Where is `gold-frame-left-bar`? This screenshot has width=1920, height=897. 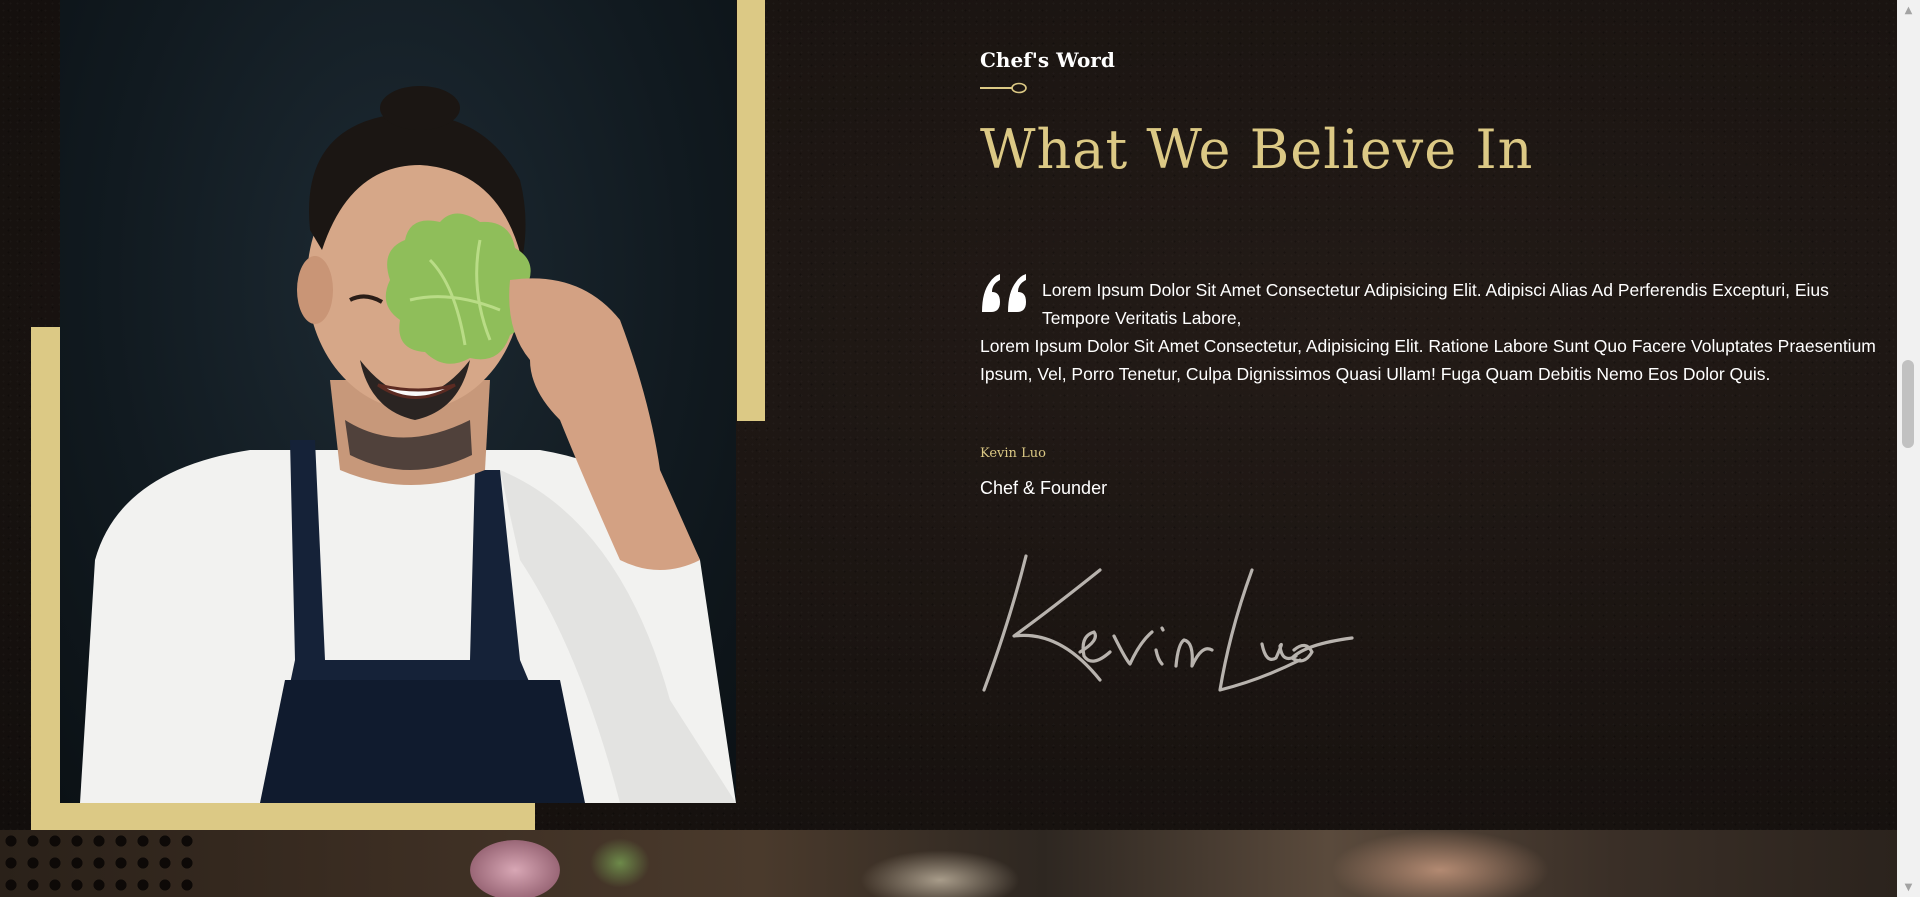 gold-frame-left-bar is located at coordinates (45, 578).